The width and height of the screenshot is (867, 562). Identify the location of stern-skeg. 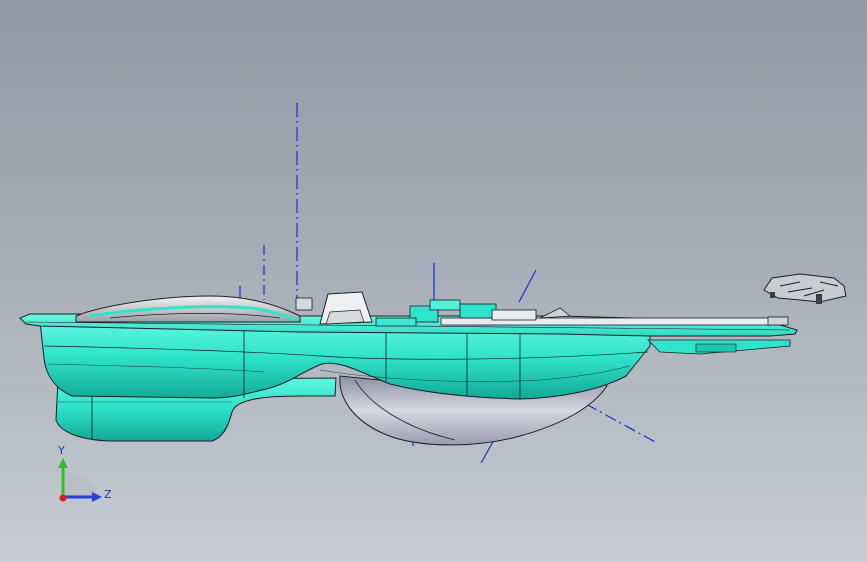
(719, 347).